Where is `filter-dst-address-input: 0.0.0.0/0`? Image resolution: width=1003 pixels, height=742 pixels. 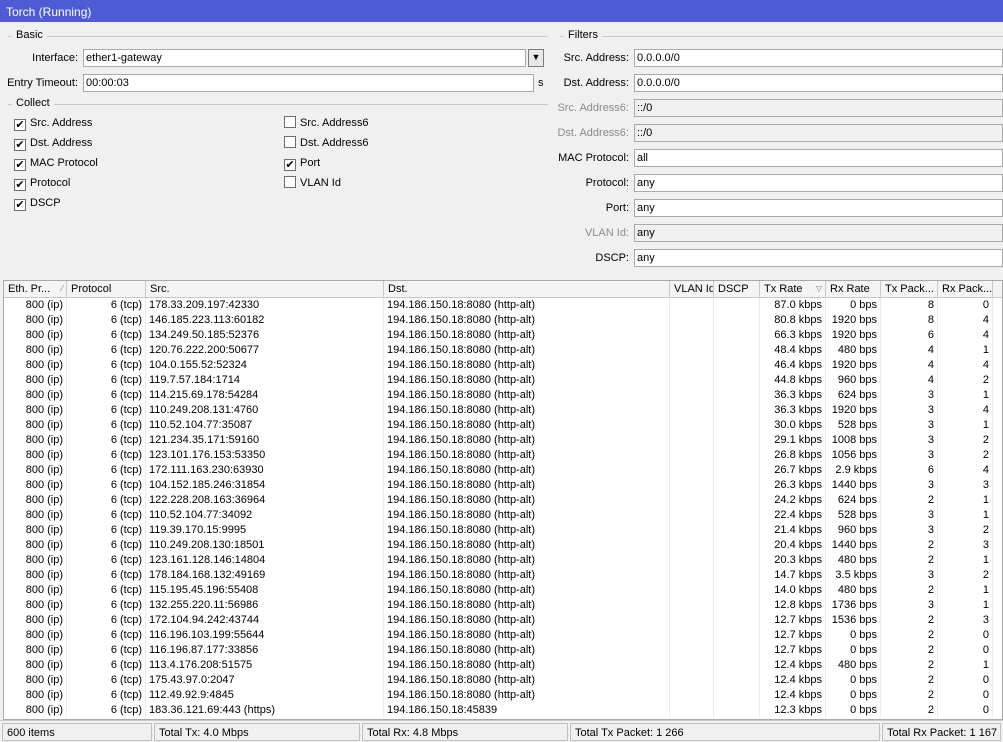
filter-dst-address-input: 0.0.0.0/0 is located at coordinates (818, 83).